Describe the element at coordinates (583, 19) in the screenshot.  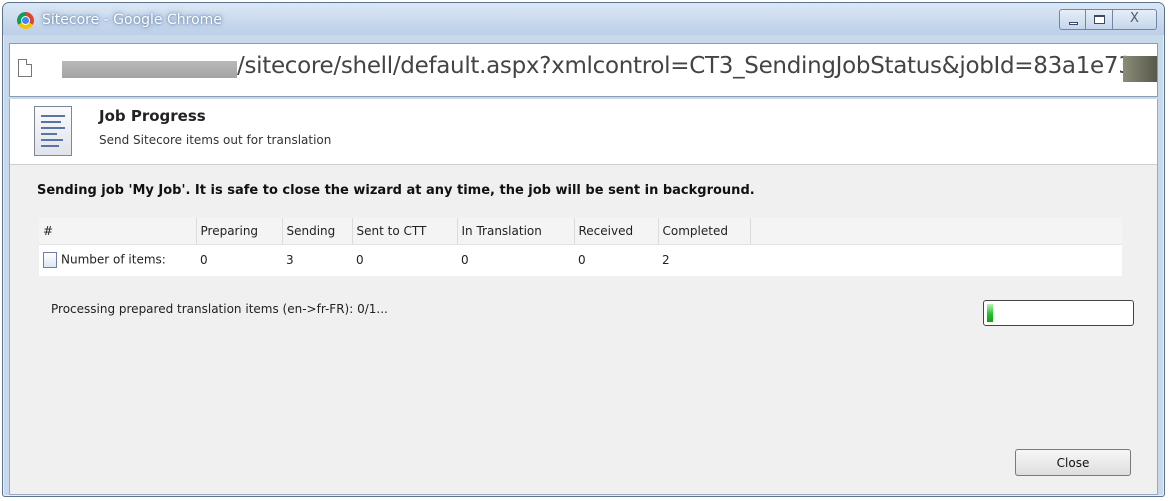
I see `title-bar: Sitecore - Google Chrome X` at that location.